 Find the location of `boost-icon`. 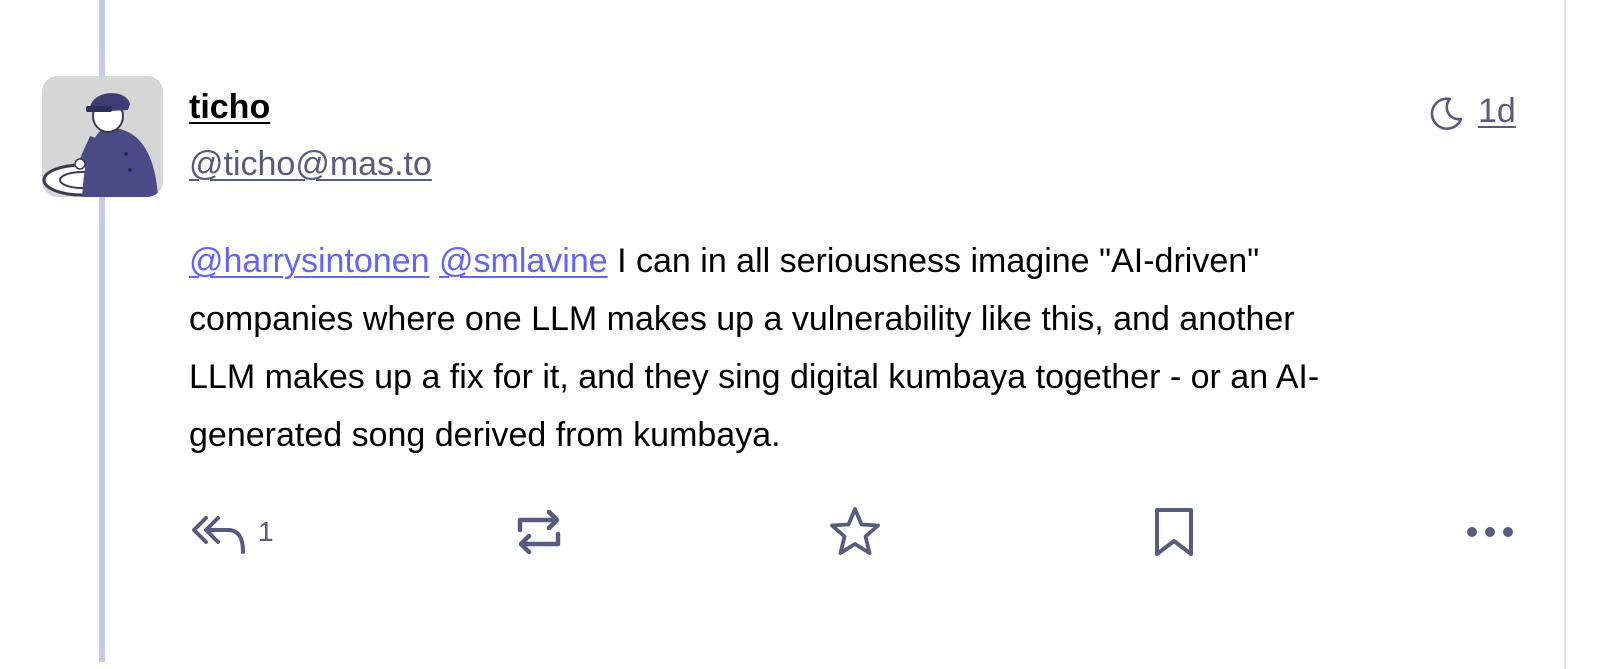

boost-icon is located at coordinates (539, 532).